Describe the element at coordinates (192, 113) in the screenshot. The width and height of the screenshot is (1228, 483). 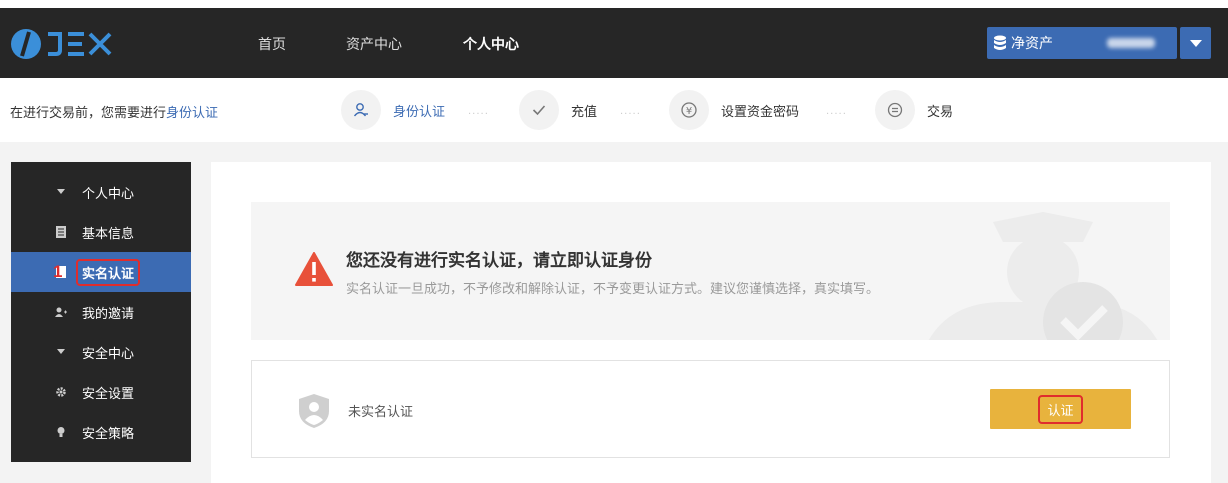
I see `hint-link: 身份认证` at that location.